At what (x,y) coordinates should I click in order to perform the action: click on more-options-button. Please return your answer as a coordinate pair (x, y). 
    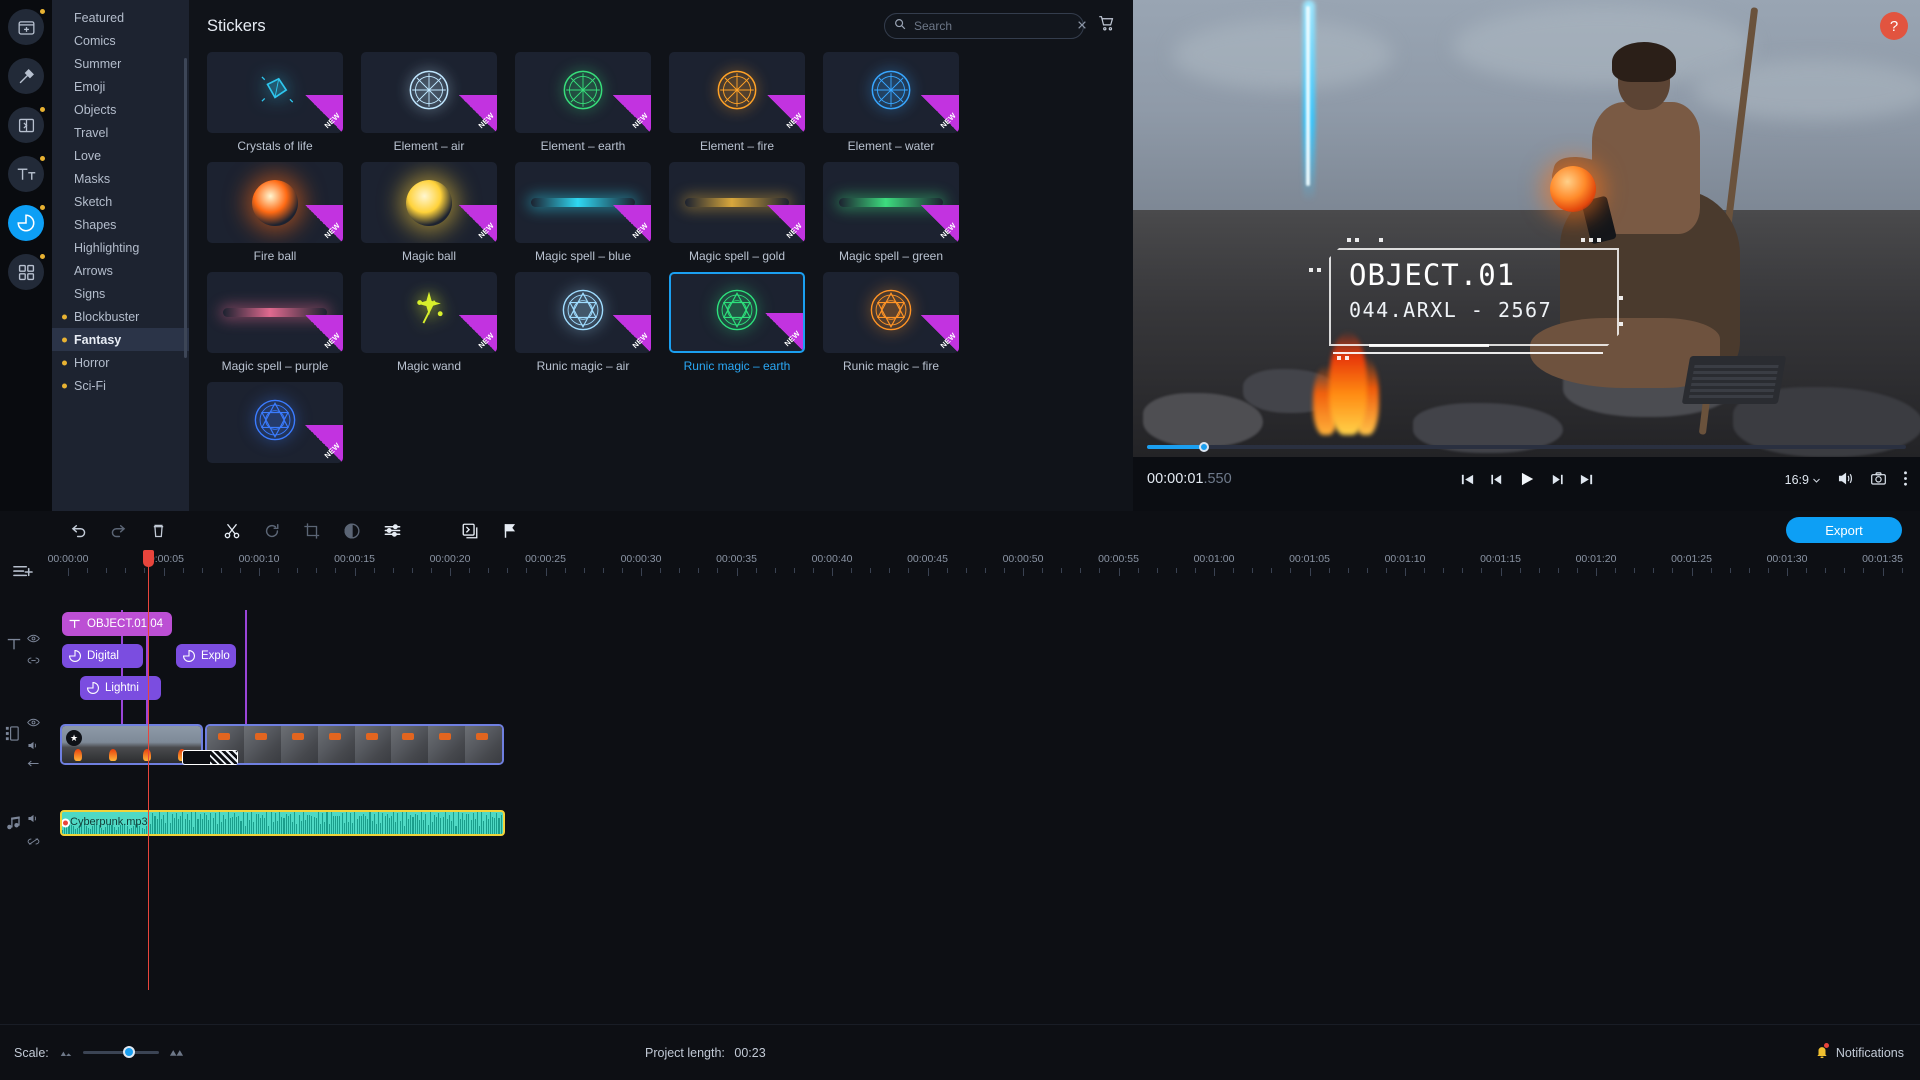
    Looking at the image, I should click on (1905, 480).